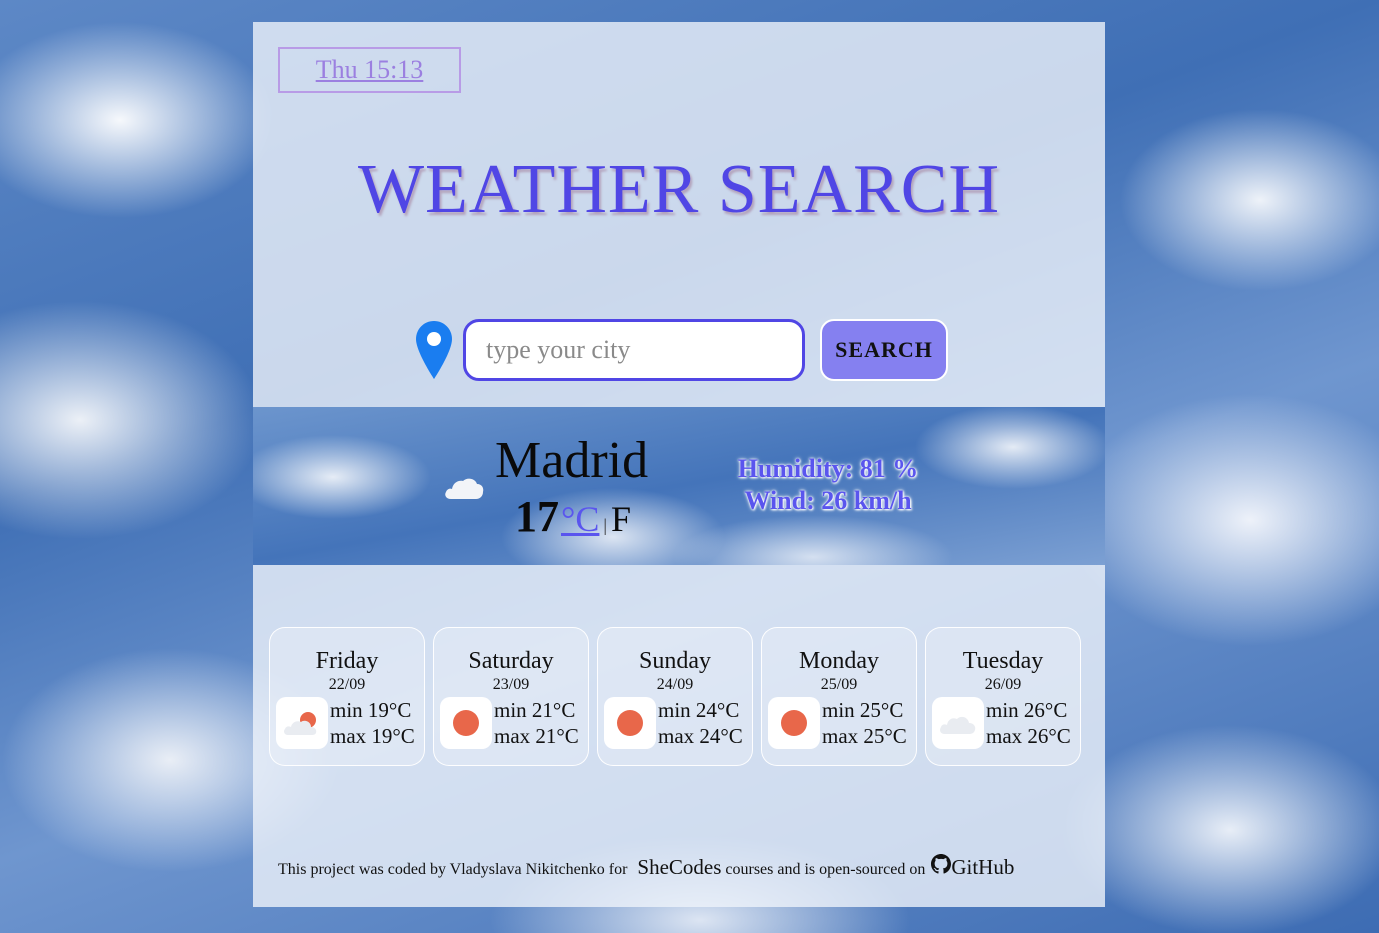 This screenshot has width=1379, height=933. What do you see at coordinates (434, 350) in the screenshot?
I see `location-pin-icon` at bounding box center [434, 350].